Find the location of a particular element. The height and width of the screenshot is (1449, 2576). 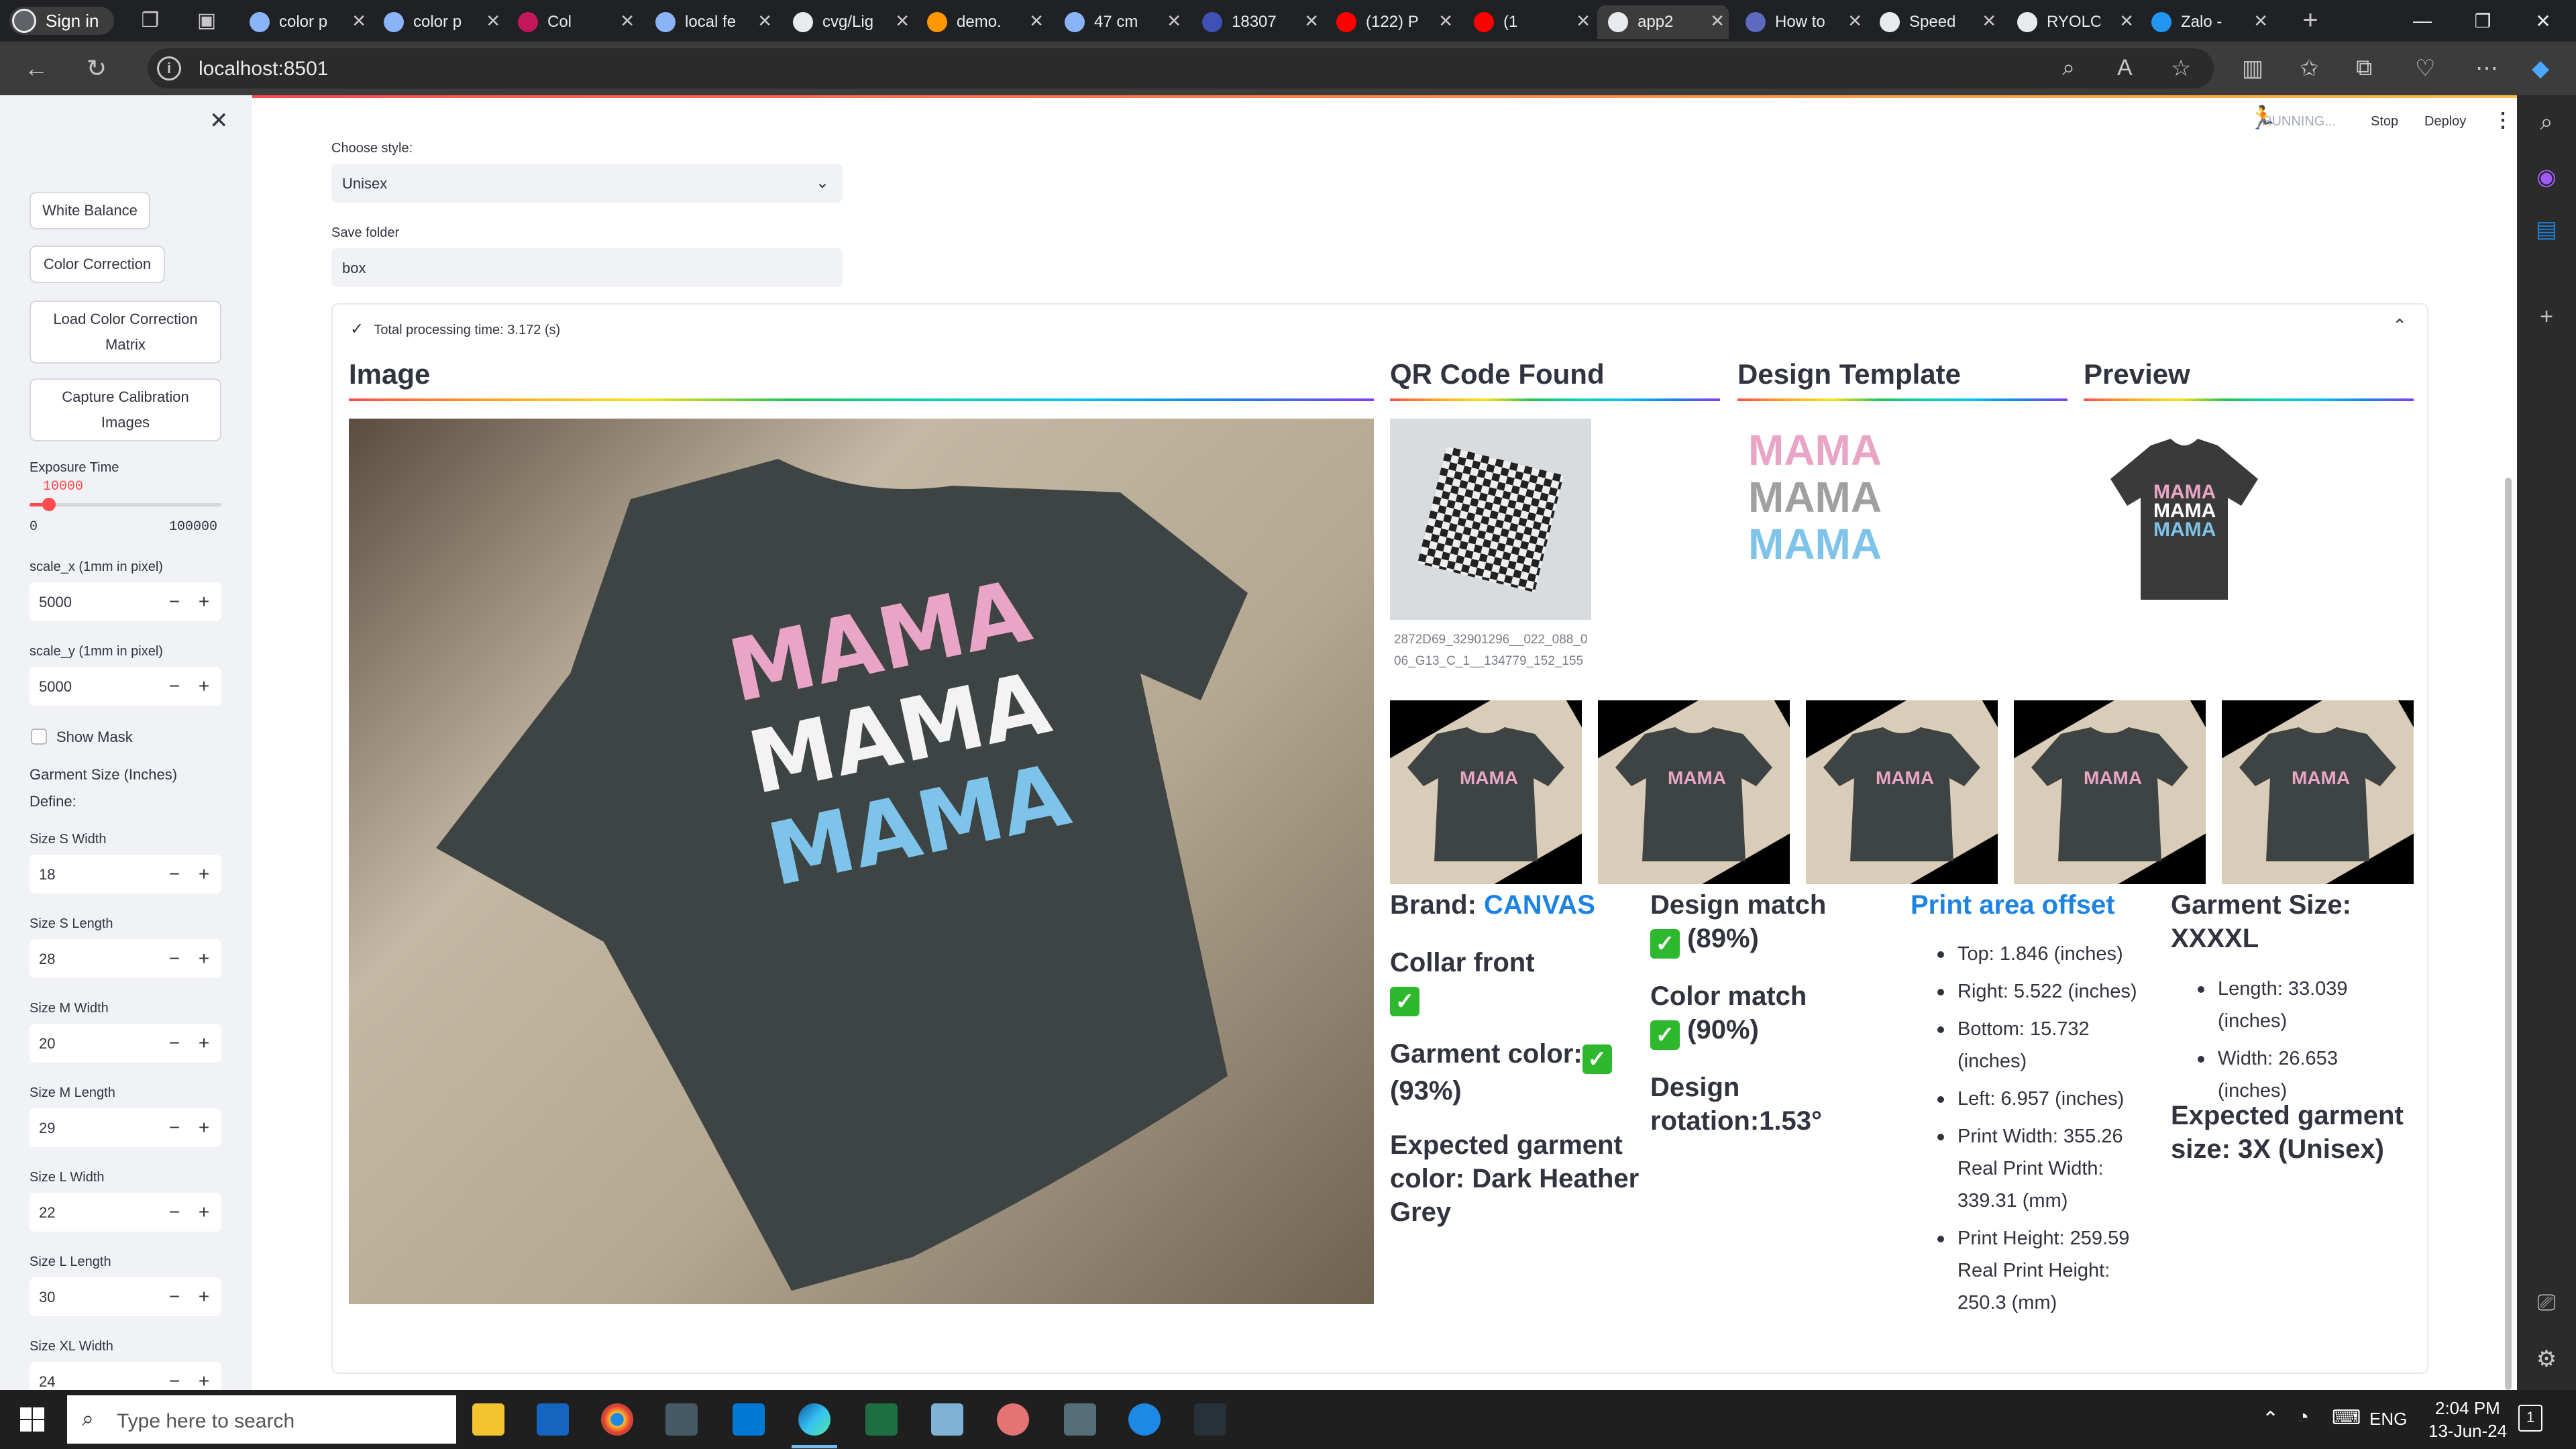

size-number-input: 18 − + is located at coordinates (125, 874).